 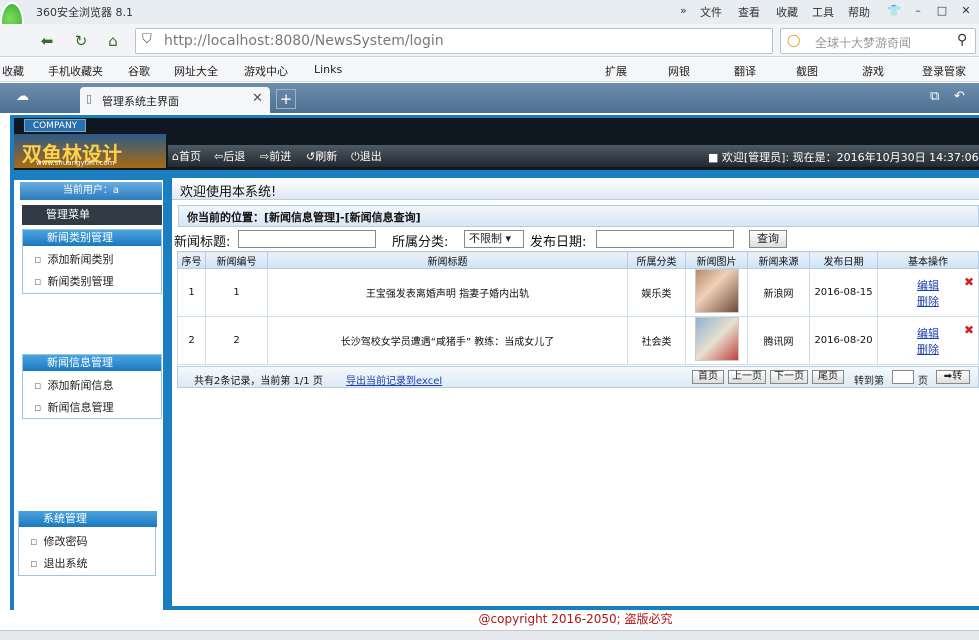 What do you see at coordinates (828, 377) in the screenshot?
I see `last-page-button: 尾页` at bounding box center [828, 377].